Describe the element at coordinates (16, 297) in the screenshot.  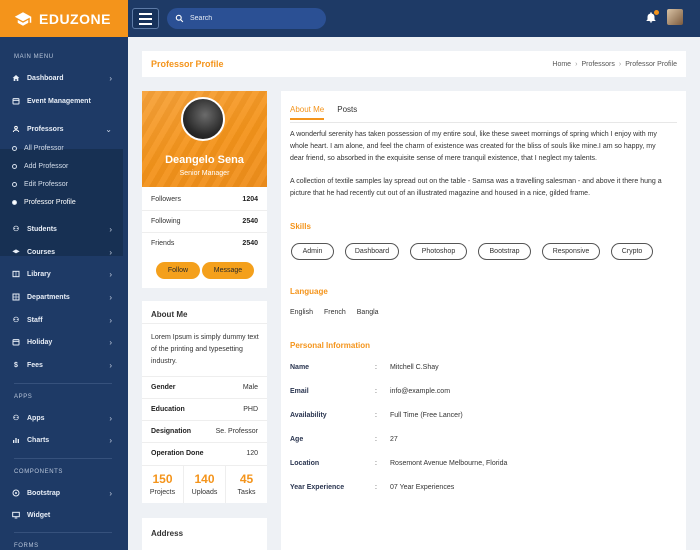
I see `building-icon` at that location.